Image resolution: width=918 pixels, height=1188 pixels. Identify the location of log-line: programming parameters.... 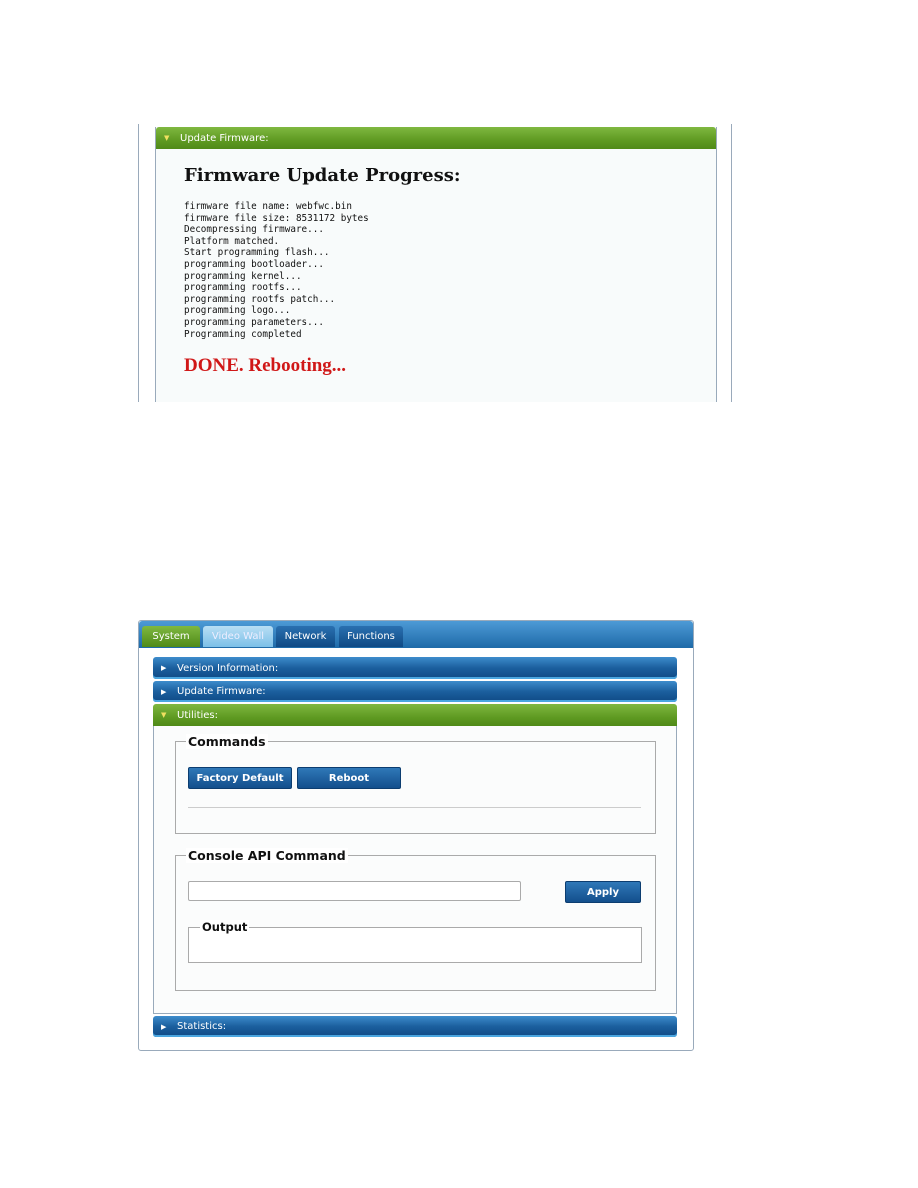
(254, 322).